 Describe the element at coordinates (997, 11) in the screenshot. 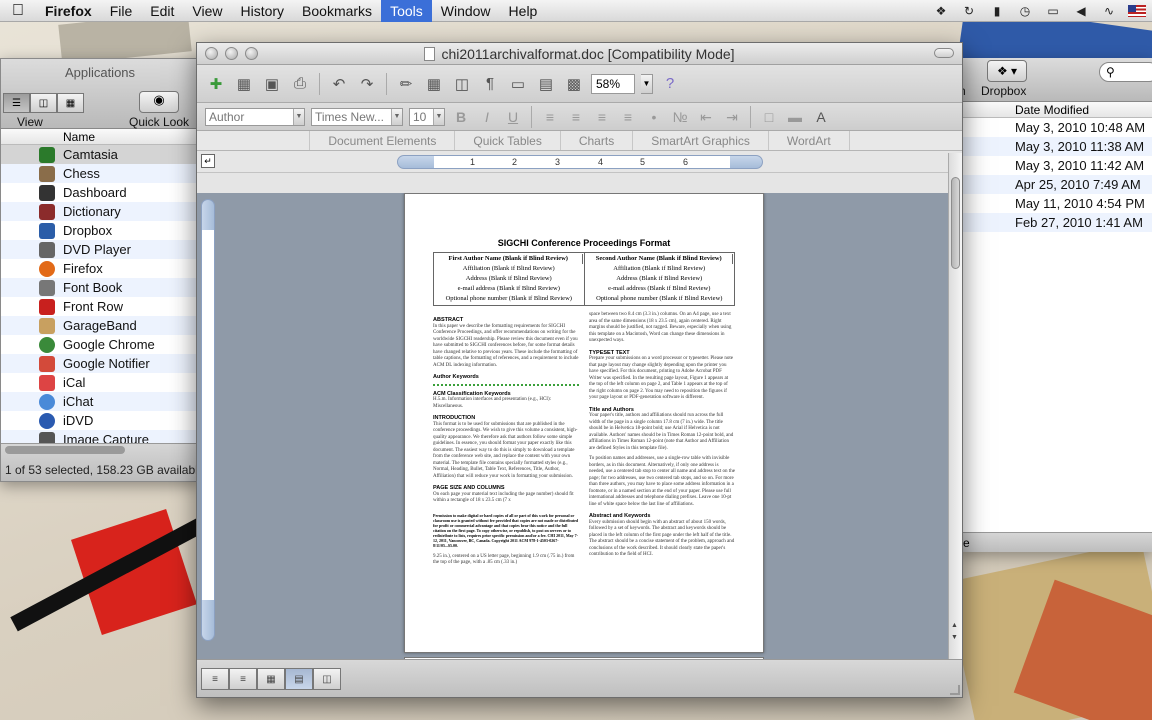

I see `battery-icon: ▮` at that location.